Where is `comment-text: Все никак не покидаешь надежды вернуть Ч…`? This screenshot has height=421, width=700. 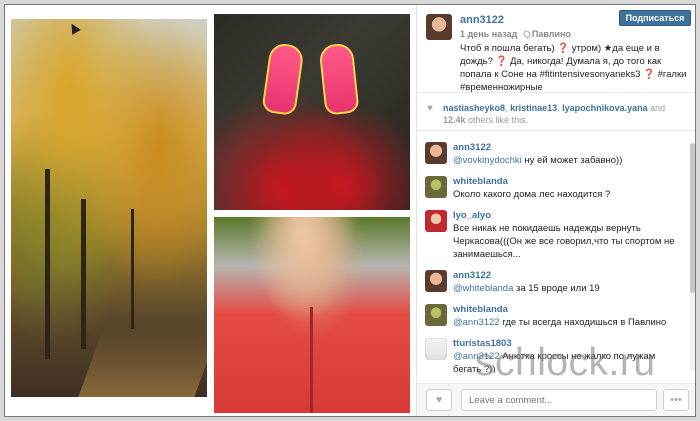
comment-text: Все никак не покидаешь надежды вернуть Ч… is located at coordinates (564, 241).